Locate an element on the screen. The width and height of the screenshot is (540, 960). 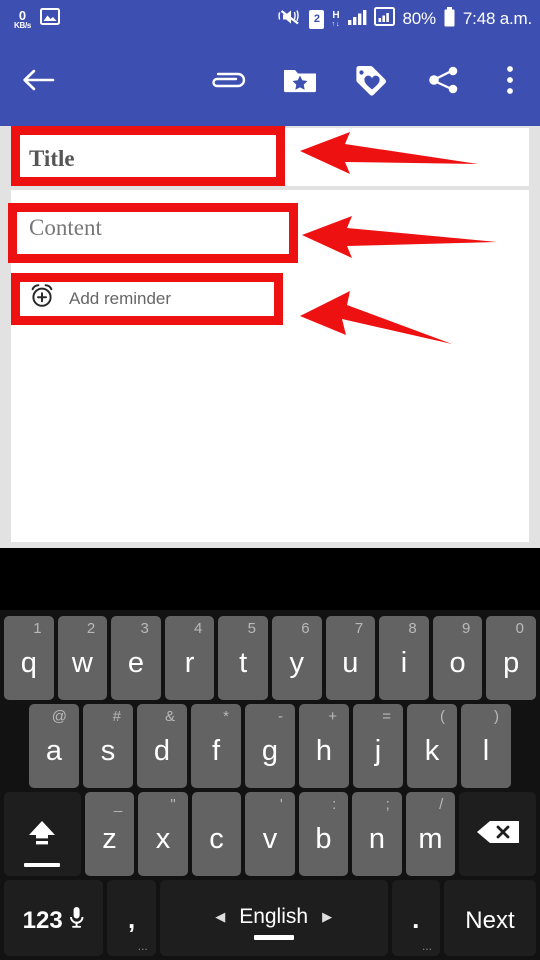
key-w: 2w is located at coordinates (82, 658).